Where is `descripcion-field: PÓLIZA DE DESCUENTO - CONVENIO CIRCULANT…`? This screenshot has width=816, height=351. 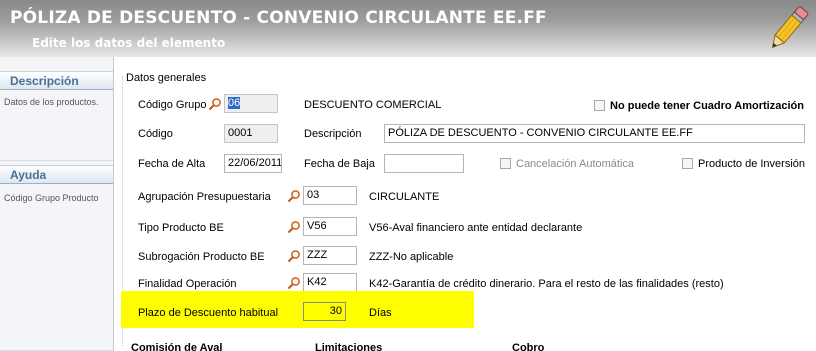
descripcion-field: PÓLIZA DE DESCUENTO - CONVENIO CIRCULANT… is located at coordinates (594, 133).